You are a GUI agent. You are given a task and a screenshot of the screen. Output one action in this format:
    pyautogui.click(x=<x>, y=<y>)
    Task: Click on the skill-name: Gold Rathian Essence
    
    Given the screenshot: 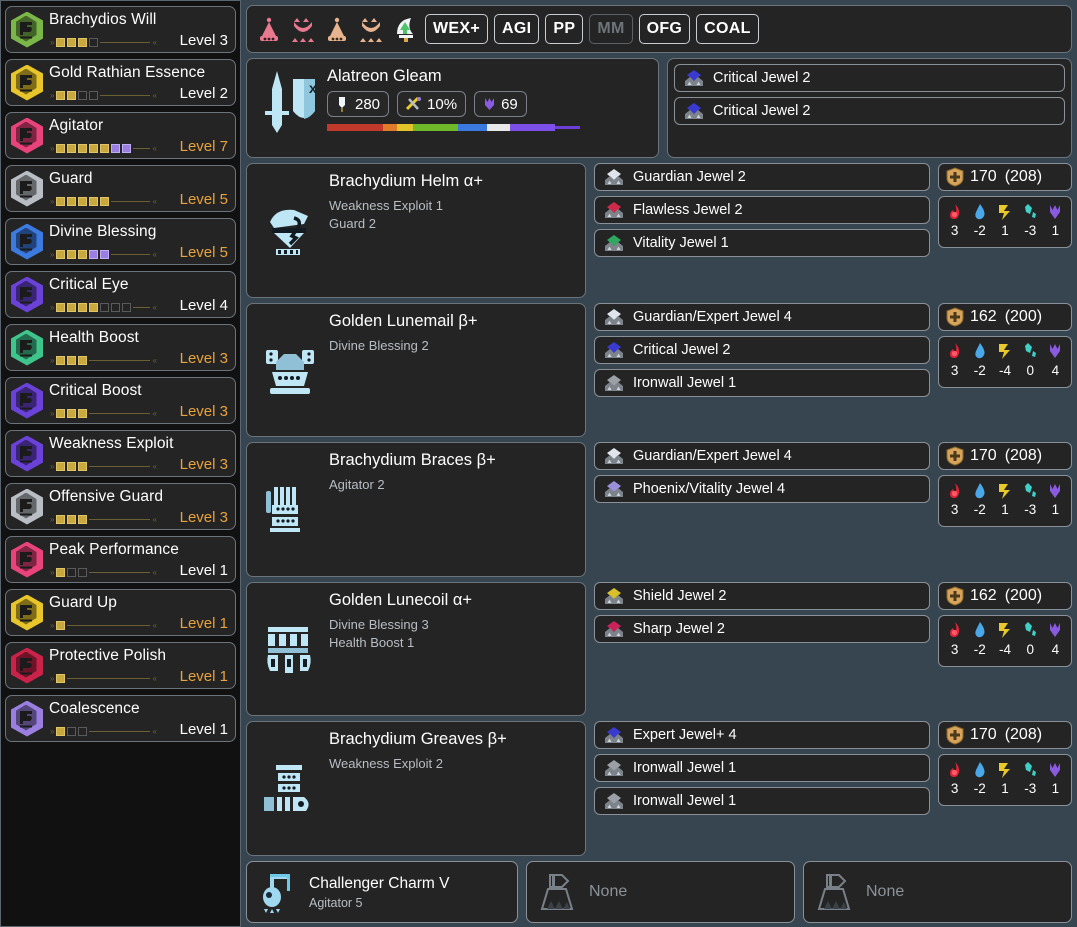 What is the action you would take?
    pyautogui.click(x=127, y=72)
    